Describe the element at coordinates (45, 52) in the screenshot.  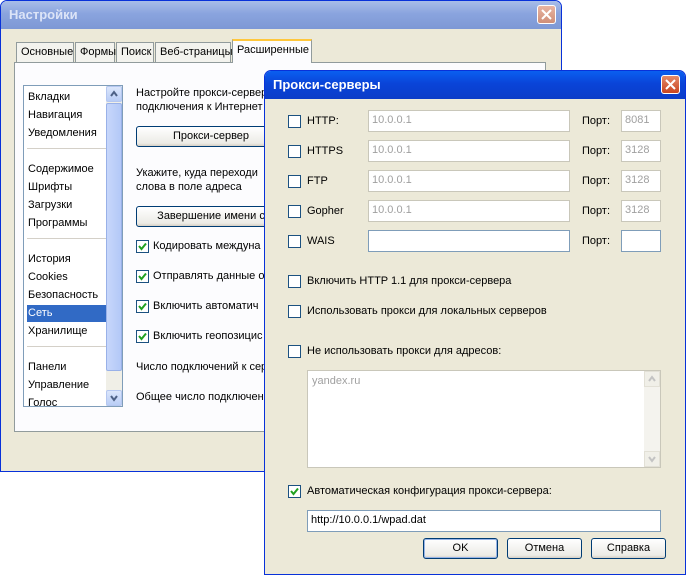
I see `tab-basic: Основные` at that location.